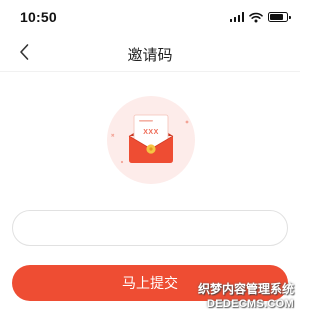 This screenshot has width=320, height=318. Describe the element at coordinates (150, 55) in the screenshot. I see `page-title: 邀请码` at that location.